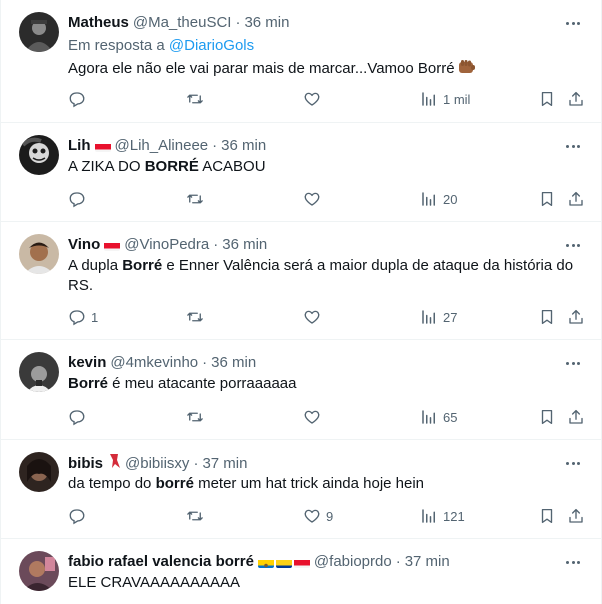 The width and height of the screenshot is (602, 604). I want to click on tweet-text-part: é meu atacante porraaaaaa, so click(202, 383).